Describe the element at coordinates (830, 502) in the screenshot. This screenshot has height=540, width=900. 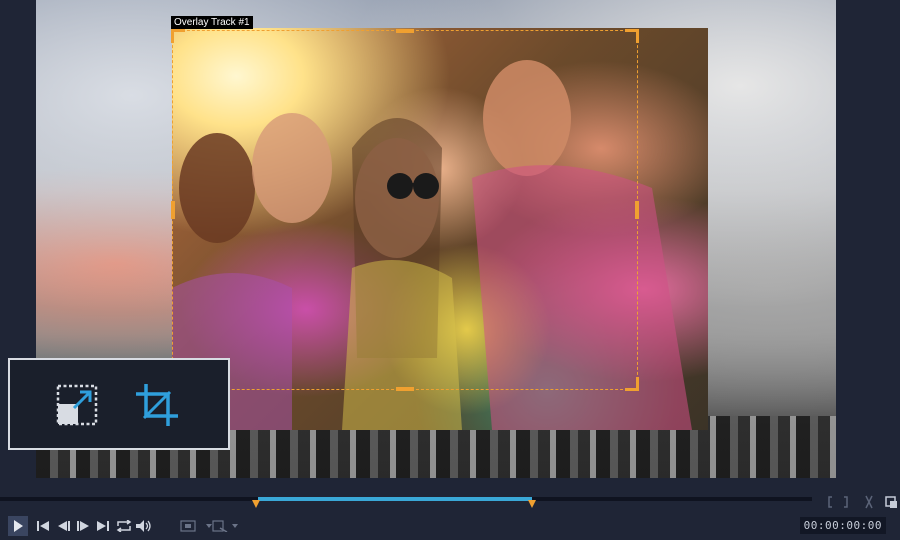
I see `mark-in-icon` at that location.